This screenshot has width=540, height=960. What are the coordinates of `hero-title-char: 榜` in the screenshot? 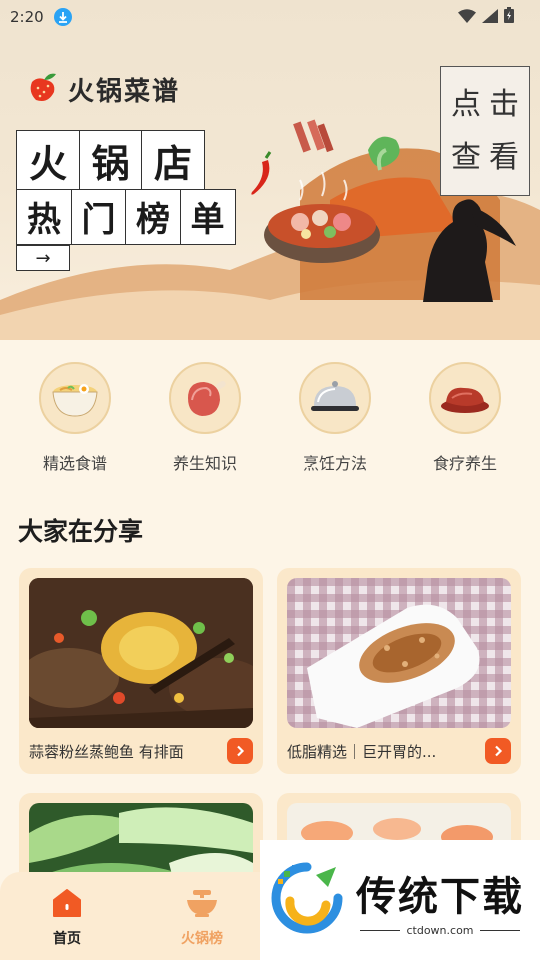 It's located at (153, 216).